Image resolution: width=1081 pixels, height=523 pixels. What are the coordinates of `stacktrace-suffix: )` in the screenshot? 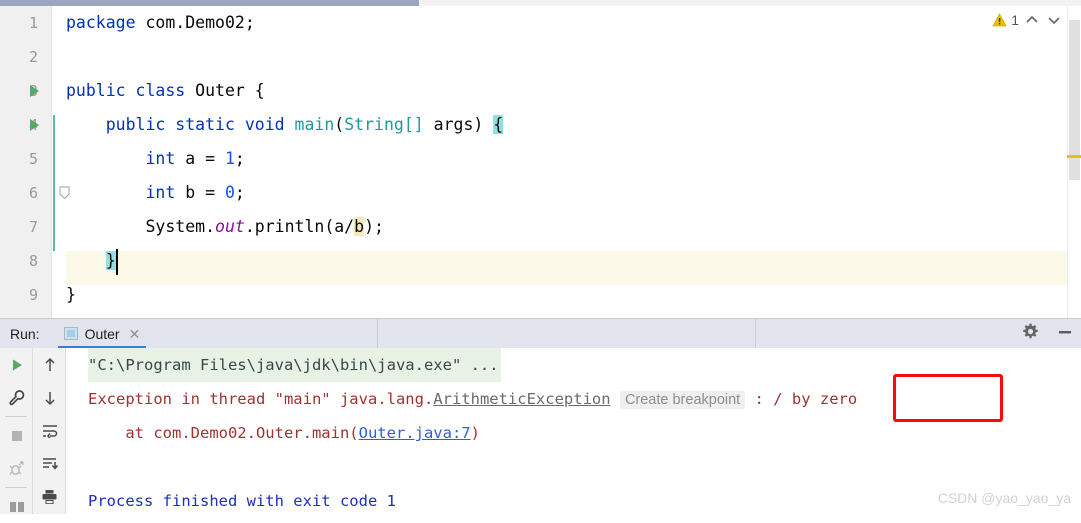 It's located at (475, 433).